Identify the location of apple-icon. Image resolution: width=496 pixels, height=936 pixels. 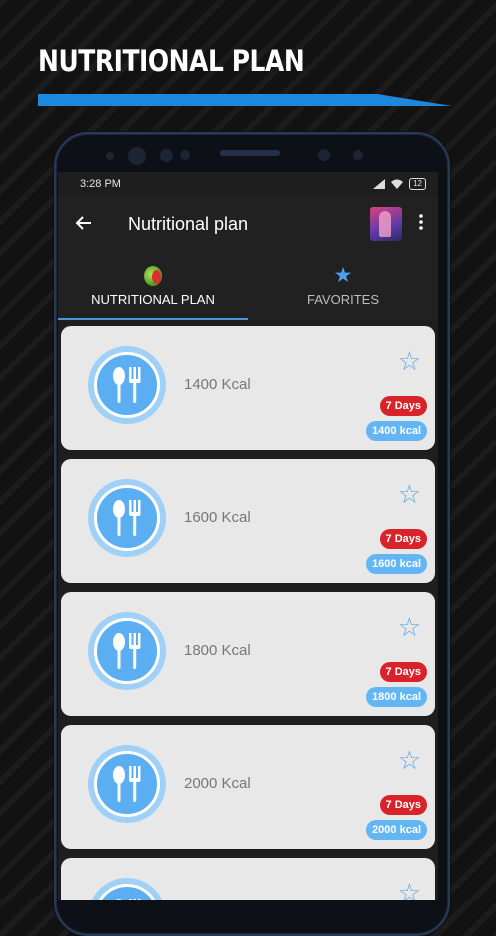
(153, 275).